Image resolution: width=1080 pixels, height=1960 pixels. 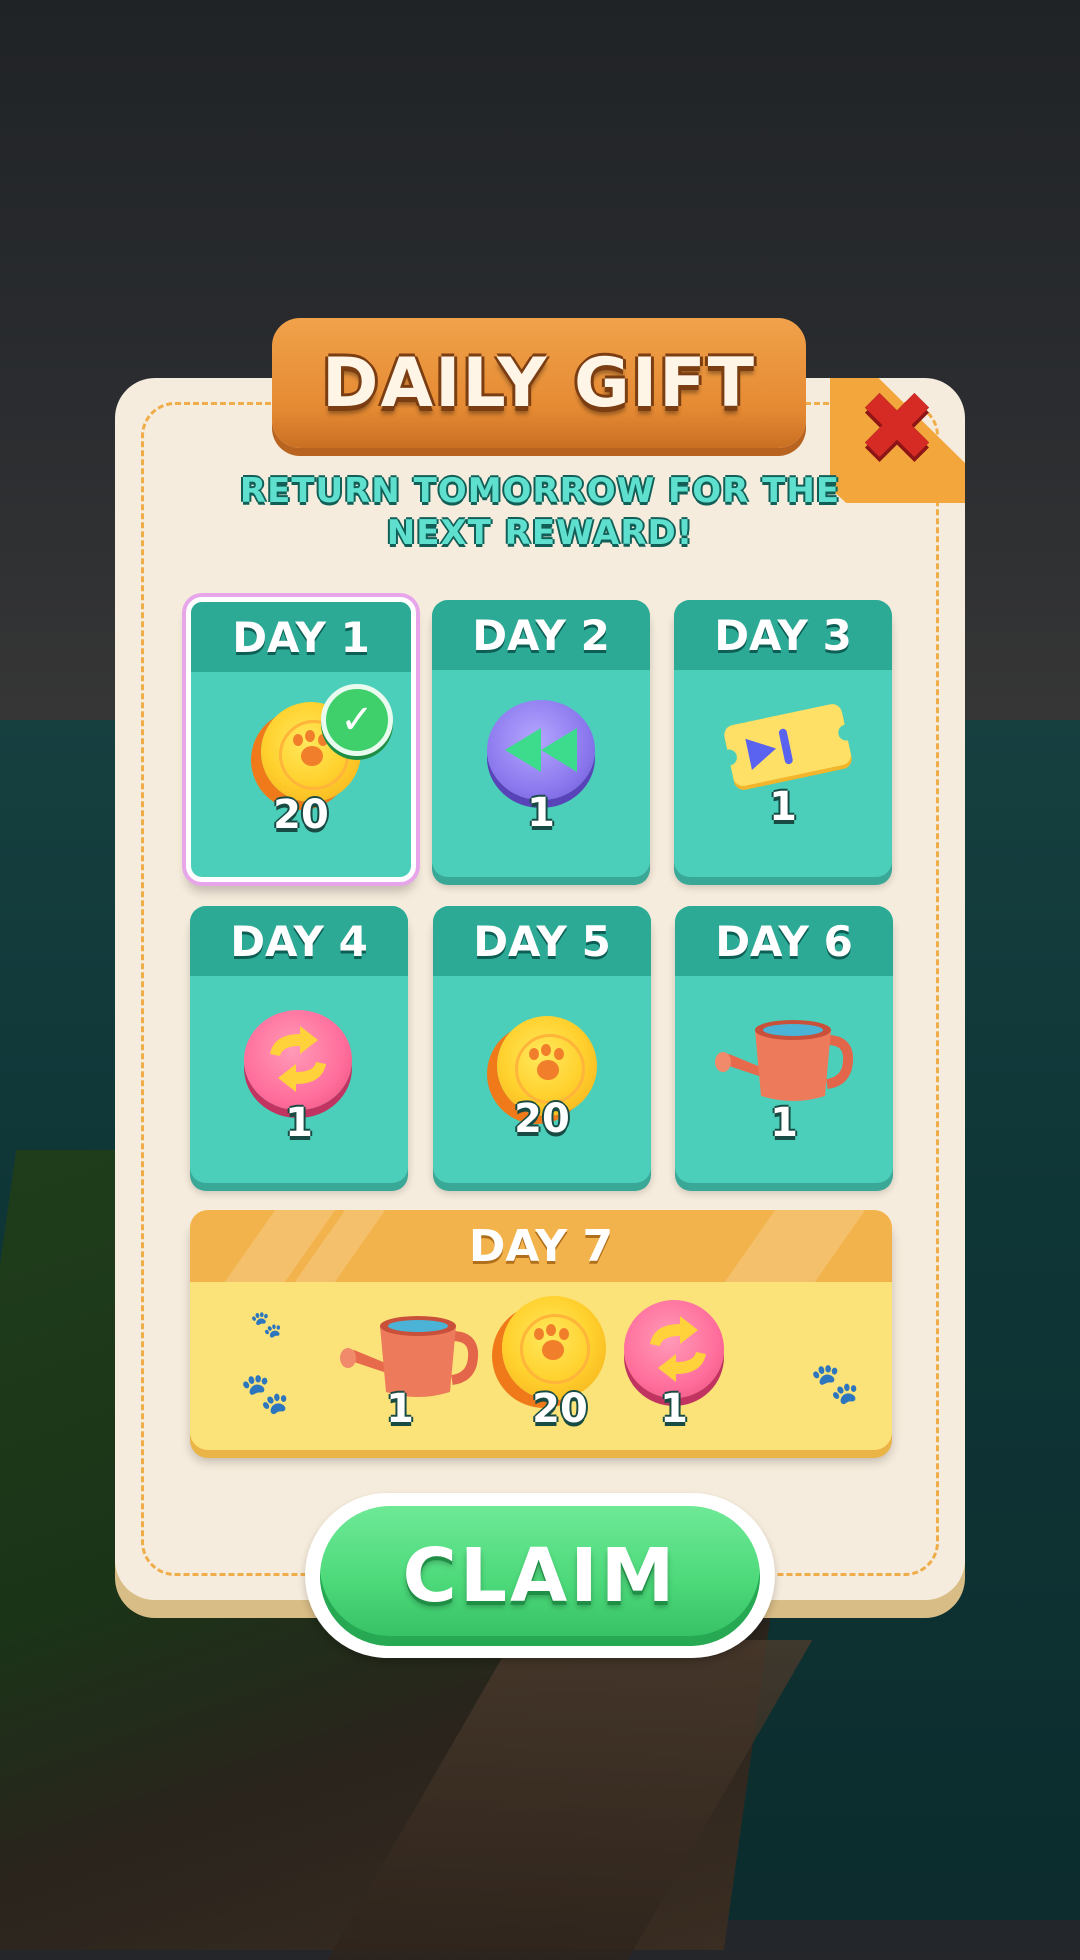 I want to click on day-card-6: DAY 6 1, so click(x=784, y=1044).